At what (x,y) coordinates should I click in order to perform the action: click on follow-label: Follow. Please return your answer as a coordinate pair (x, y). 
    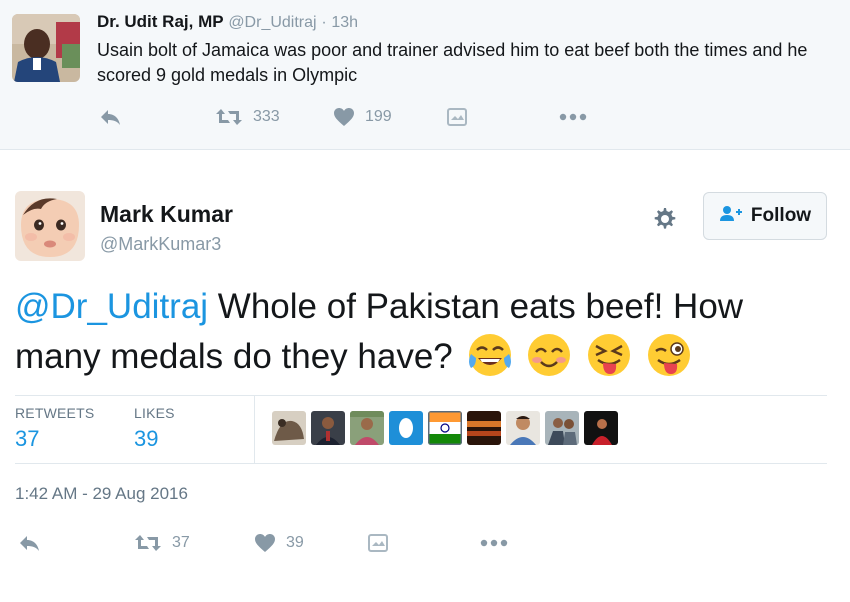
    Looking at the image, I should click on (781, 215).